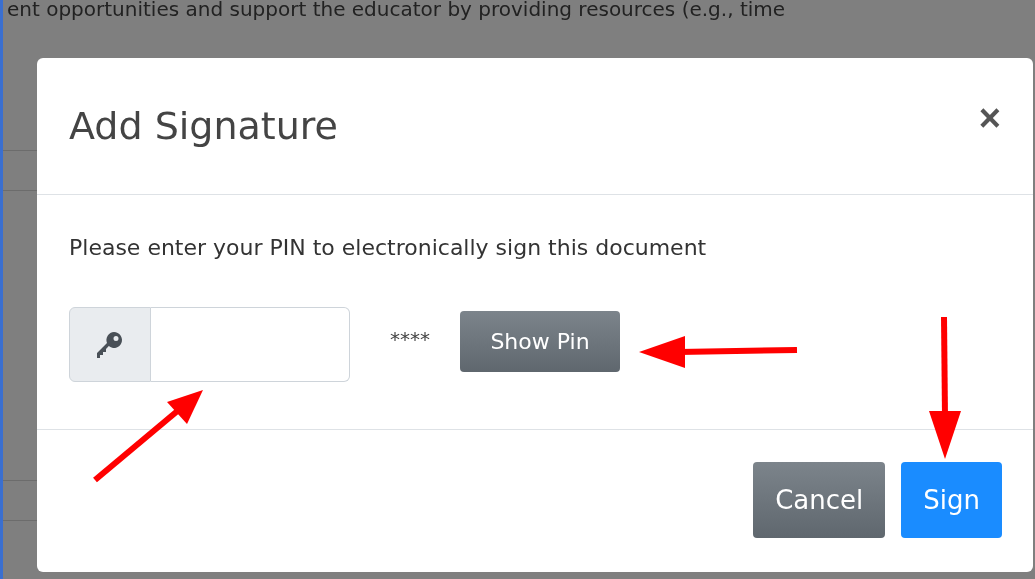 The height and width of the screenshot is (579, 1035). Describe the element at coordinates (989, 118) in the screenshot. I see `close-button: ×` at that location.